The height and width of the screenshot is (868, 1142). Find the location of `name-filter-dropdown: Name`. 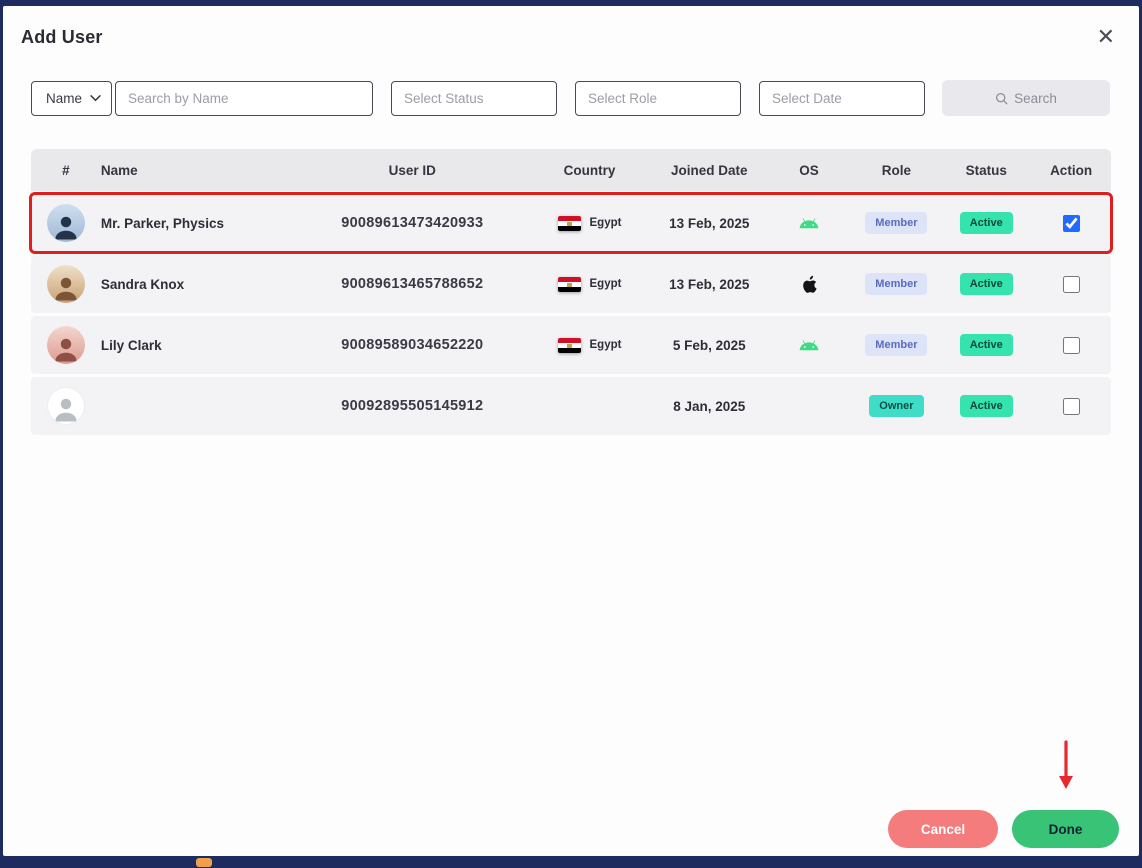

name-filter-dropdown: Name is located at coordinates (72, 98).